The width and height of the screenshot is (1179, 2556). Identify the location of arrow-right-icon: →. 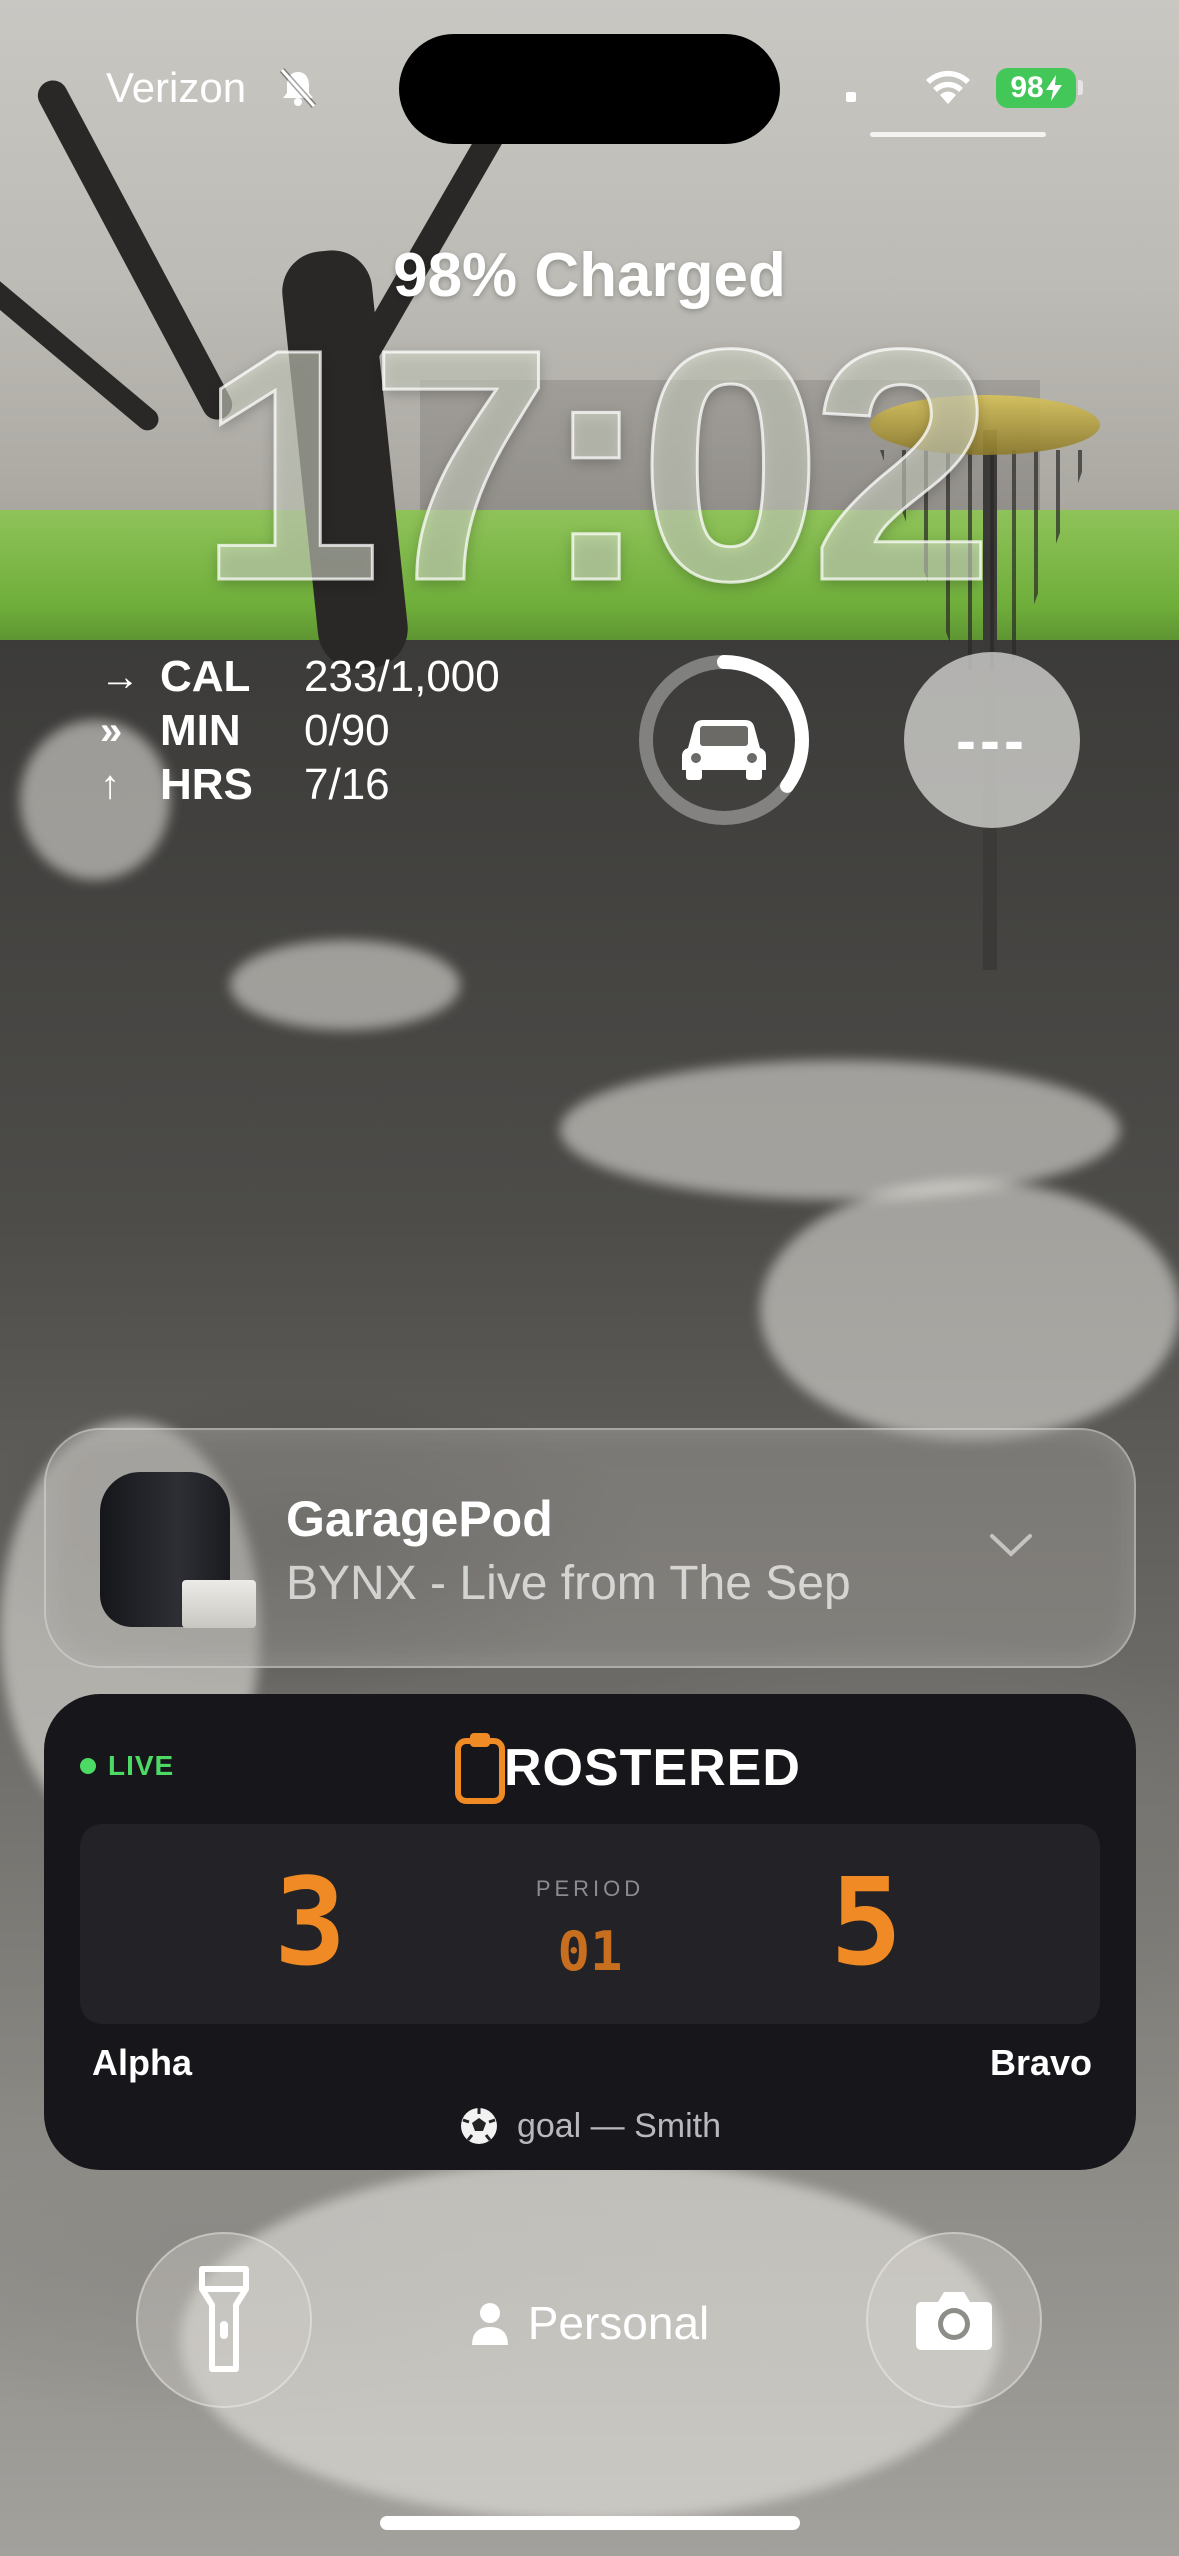
(120, 676).